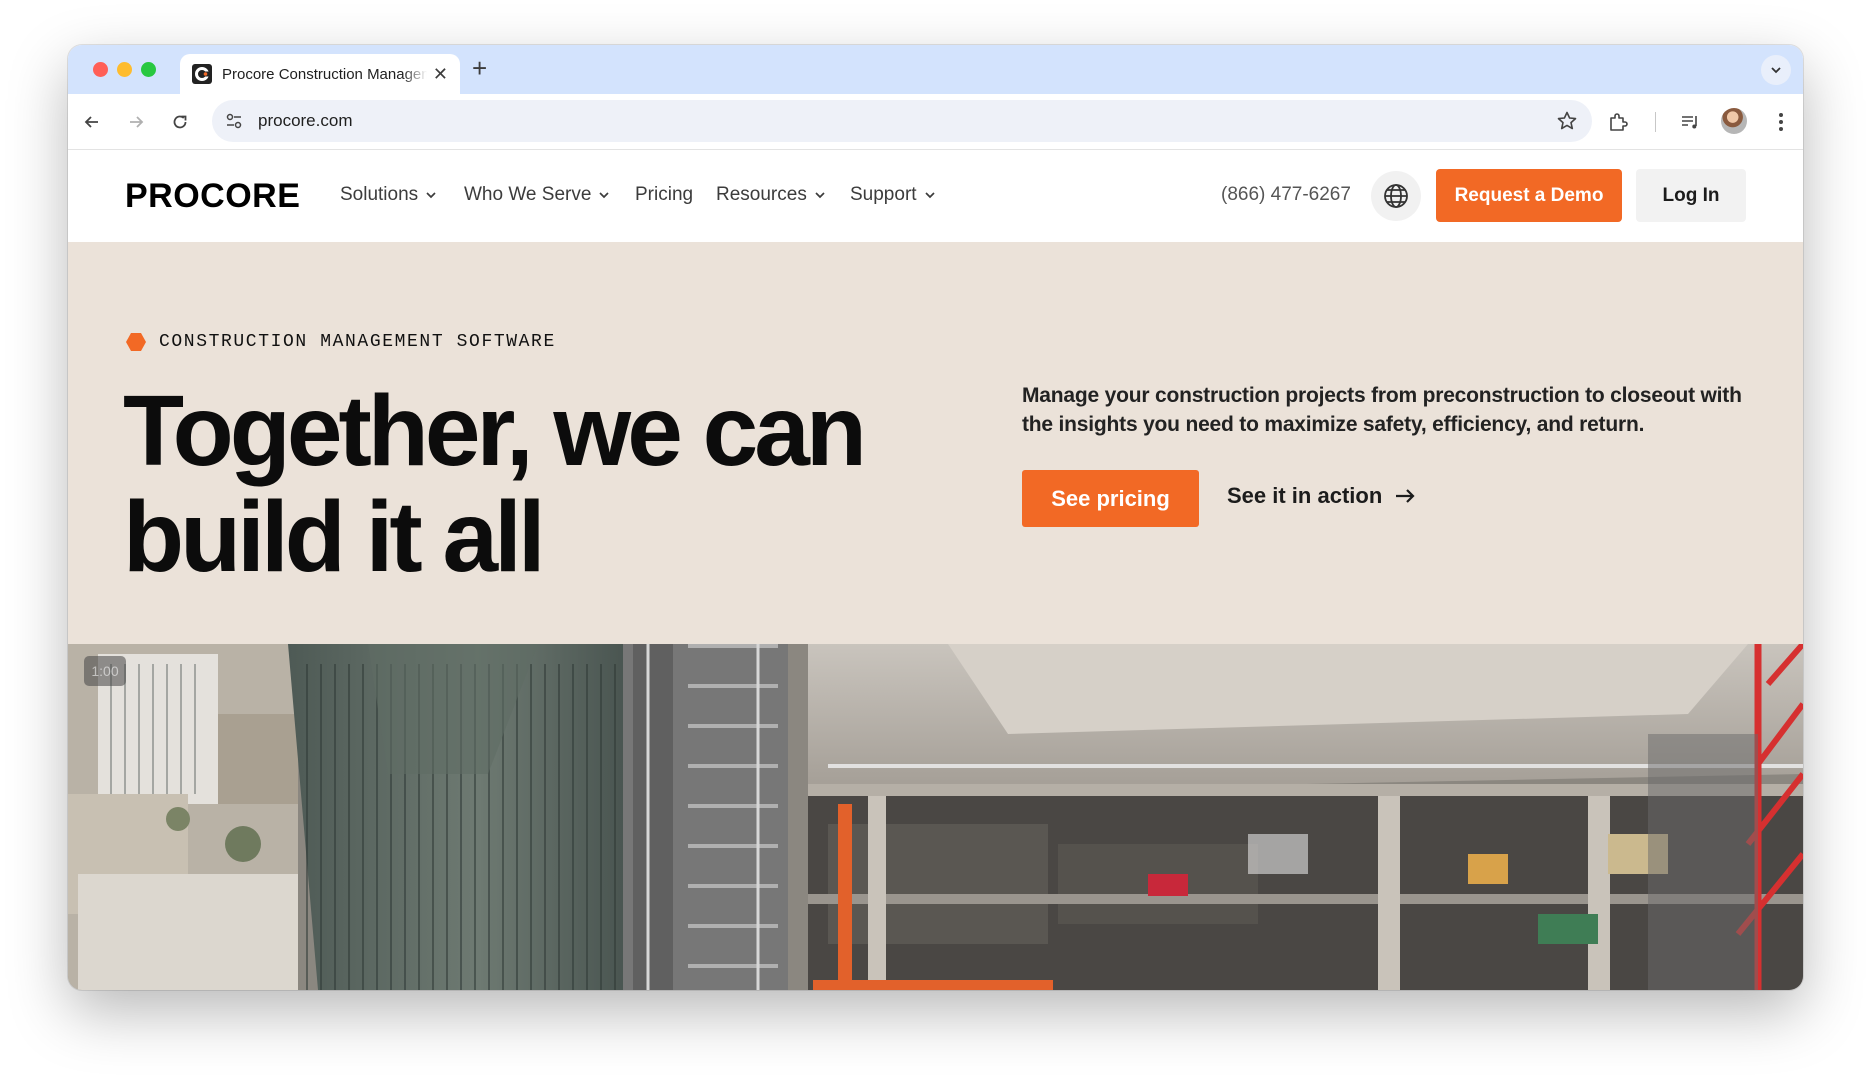  What do you see at coordinates (334, 537) in the screenshot?
I see `headline-line-2: build it all` at bounding box center [334, 537].